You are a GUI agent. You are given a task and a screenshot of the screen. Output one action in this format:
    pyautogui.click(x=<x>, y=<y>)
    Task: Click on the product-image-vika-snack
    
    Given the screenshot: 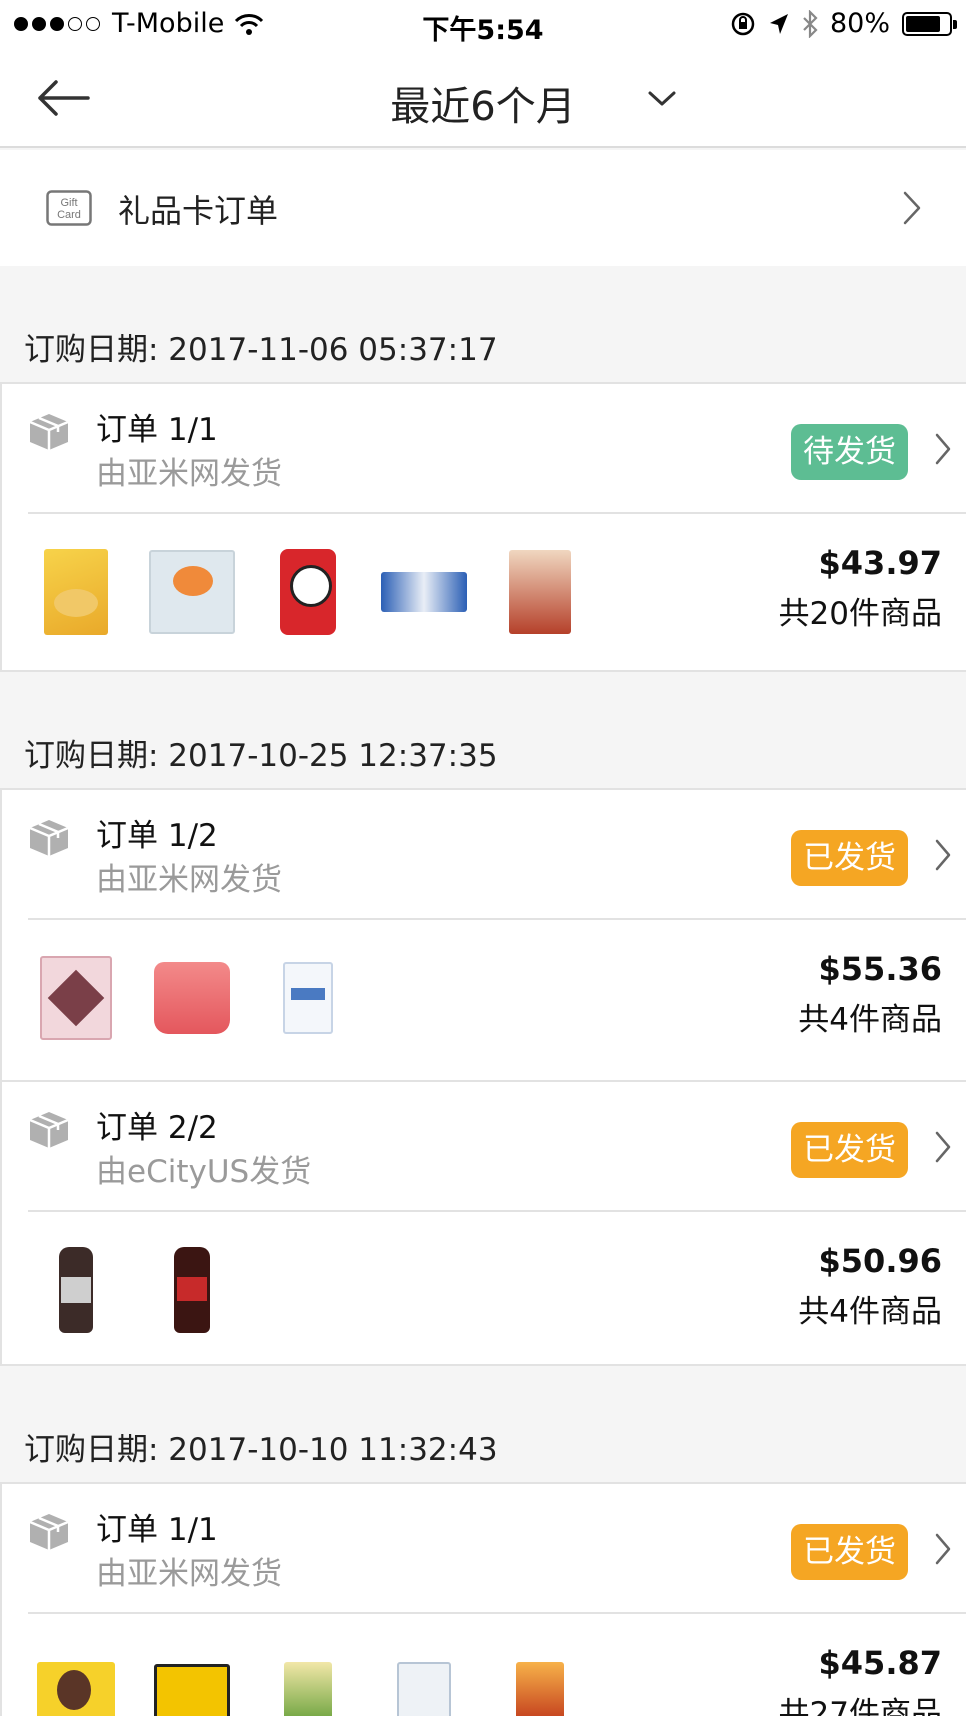 What is the action you would take?
    pyautogui.click(x=76, y=1679)
    